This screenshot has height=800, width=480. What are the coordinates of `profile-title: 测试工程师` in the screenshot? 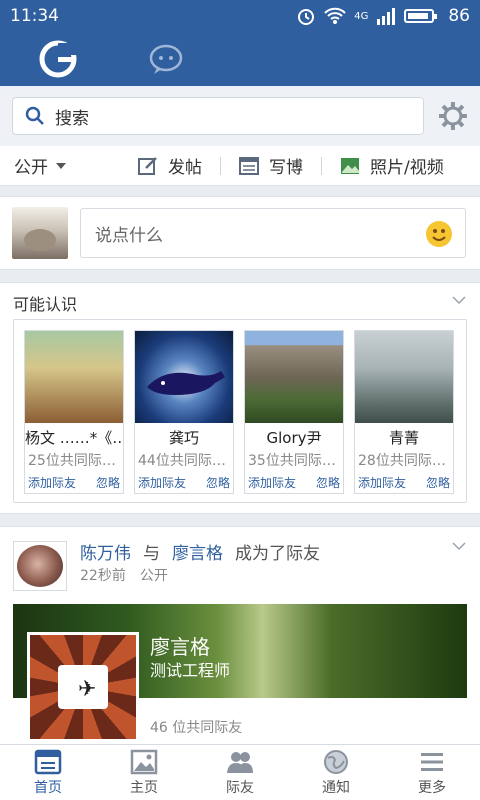 It's located at (190, 670).